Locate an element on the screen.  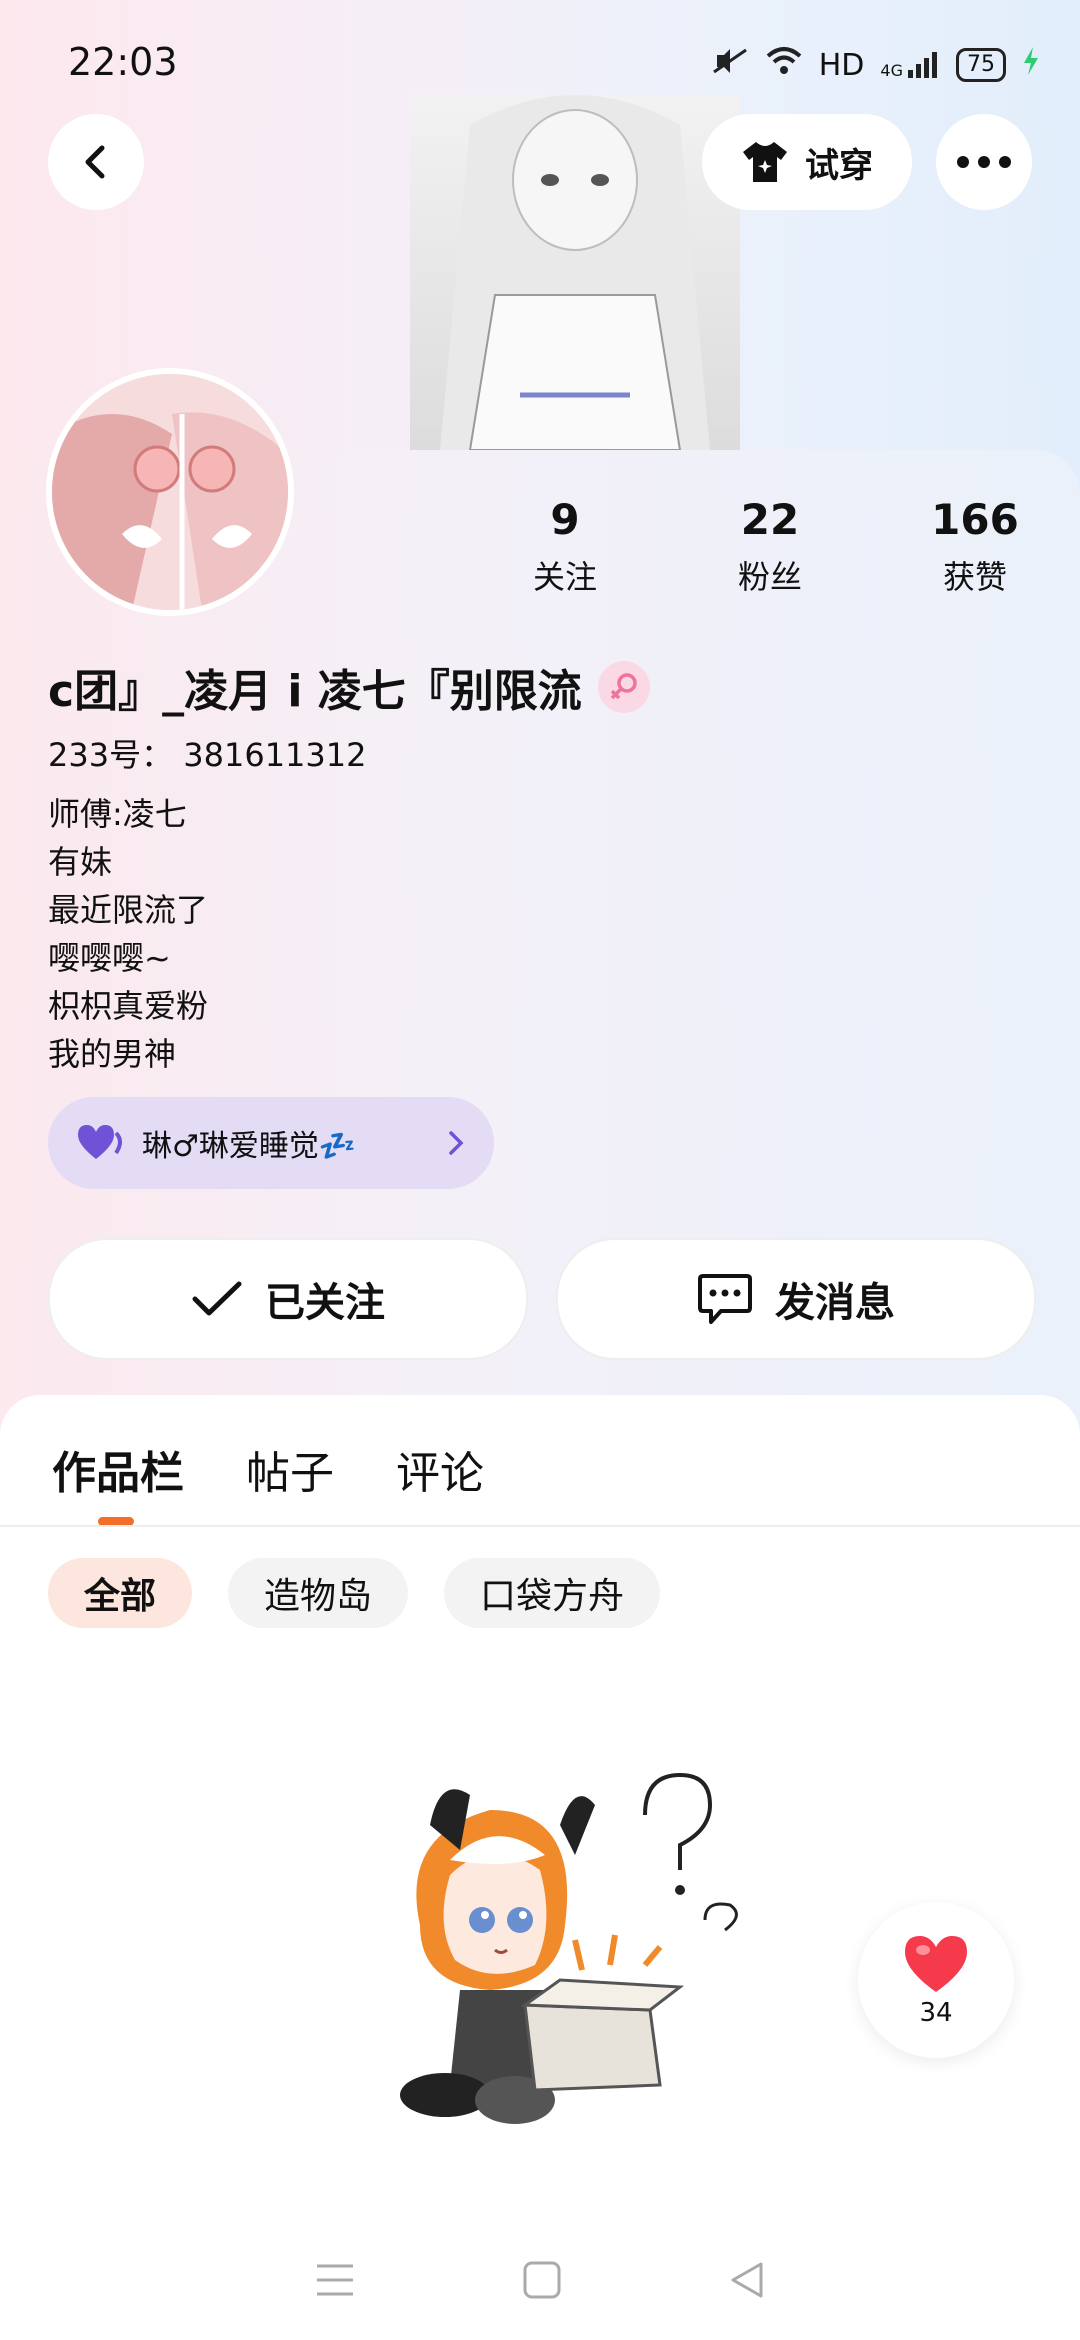
followed-button: 已关注 is located at coordinates (288, 1299).